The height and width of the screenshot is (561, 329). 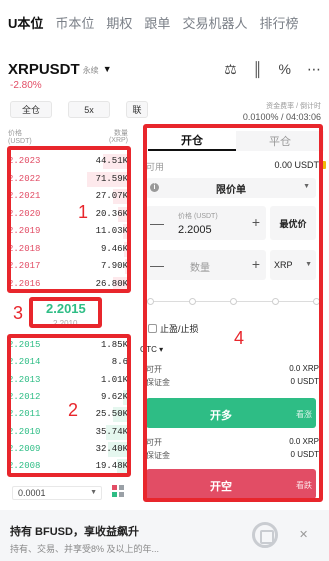 I want to click on tab-options: 期权, so click(x=119, y=22).